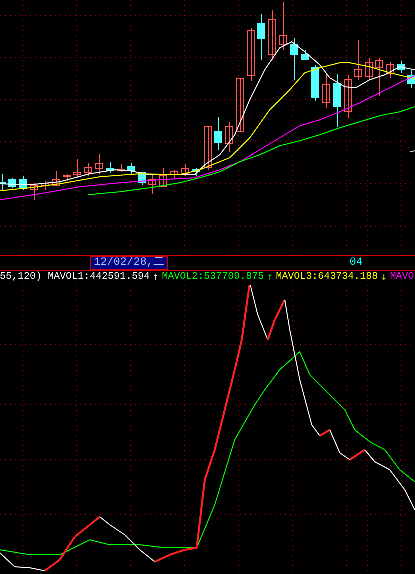 The width and height of the screenshot is (415, 574). What do you see at coordinates (356, 263) in the screenshot?
I see `axis-tick-label: 04` at bounding box center [356, 263].